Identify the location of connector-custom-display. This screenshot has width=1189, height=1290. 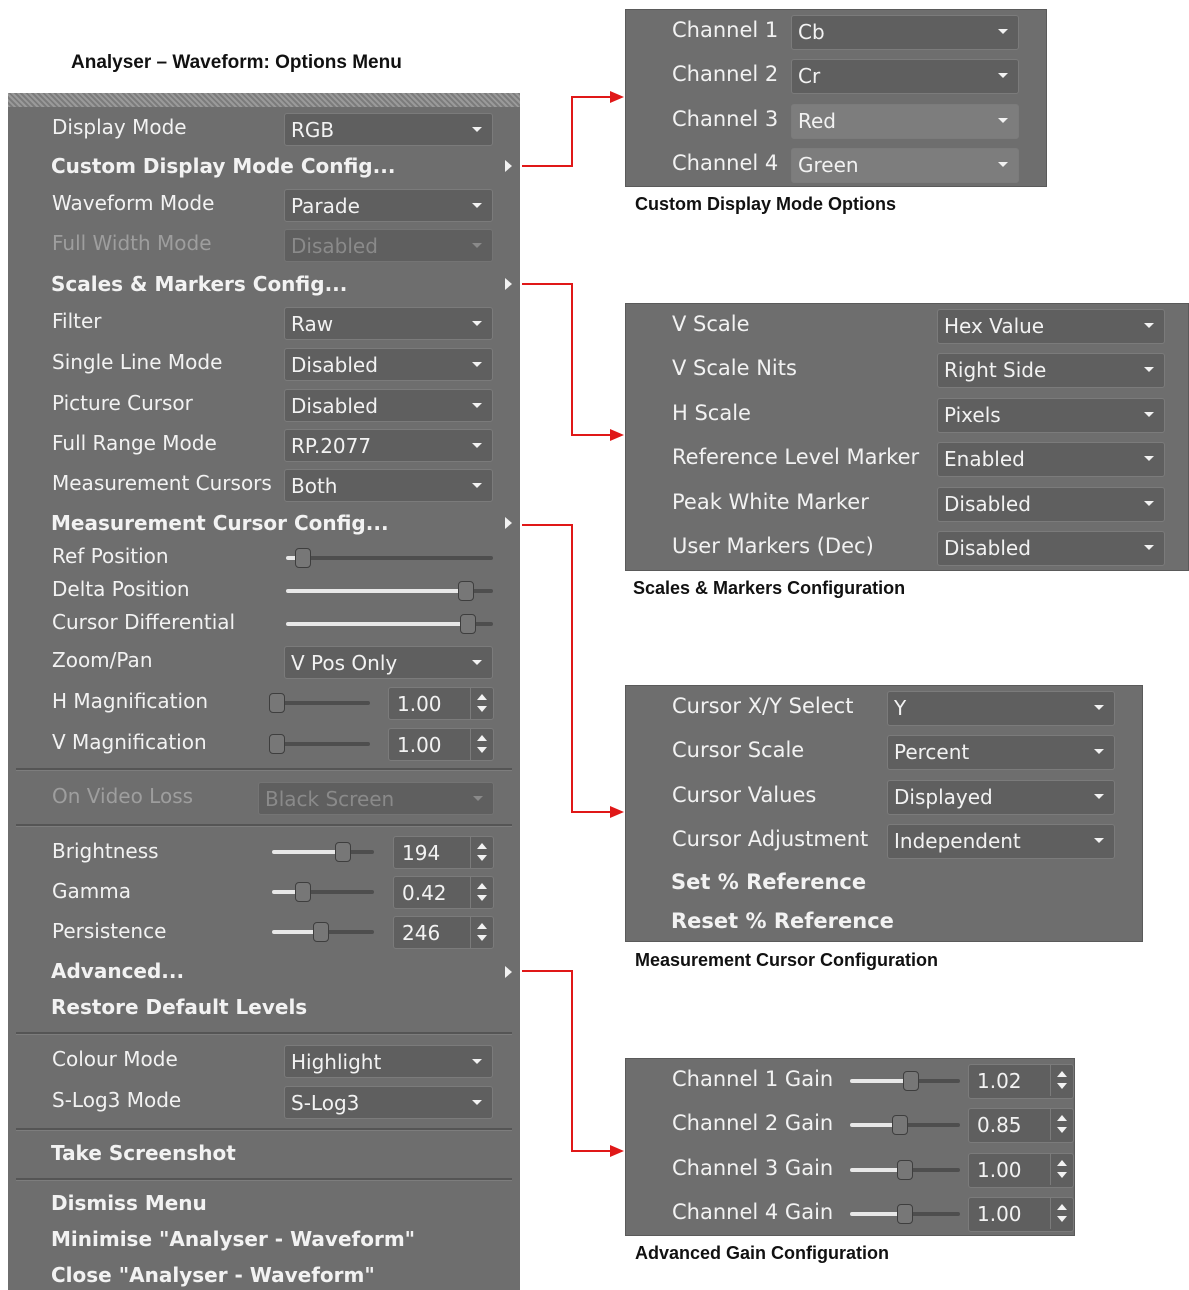
(567, 131).